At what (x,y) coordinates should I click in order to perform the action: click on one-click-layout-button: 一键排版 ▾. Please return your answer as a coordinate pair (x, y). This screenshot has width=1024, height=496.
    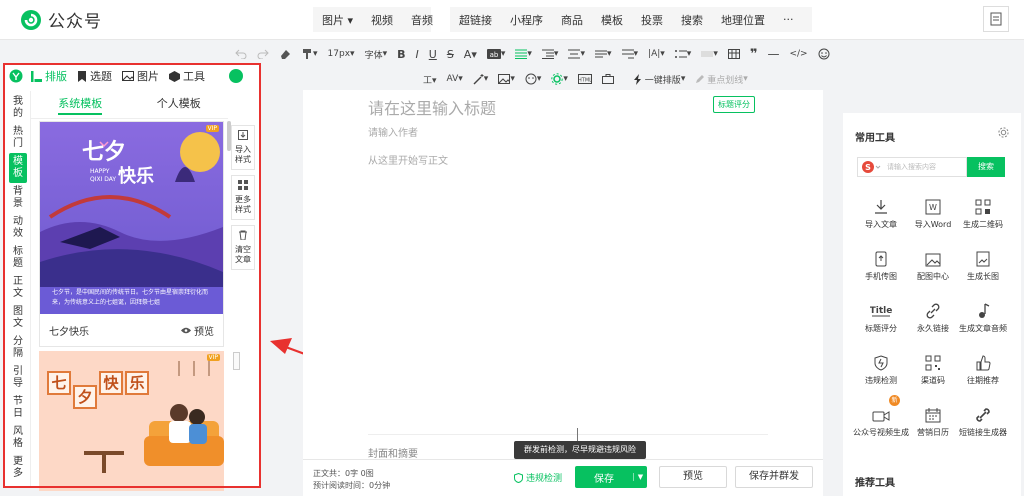
    Looking at the image, I should click on (659, 79).